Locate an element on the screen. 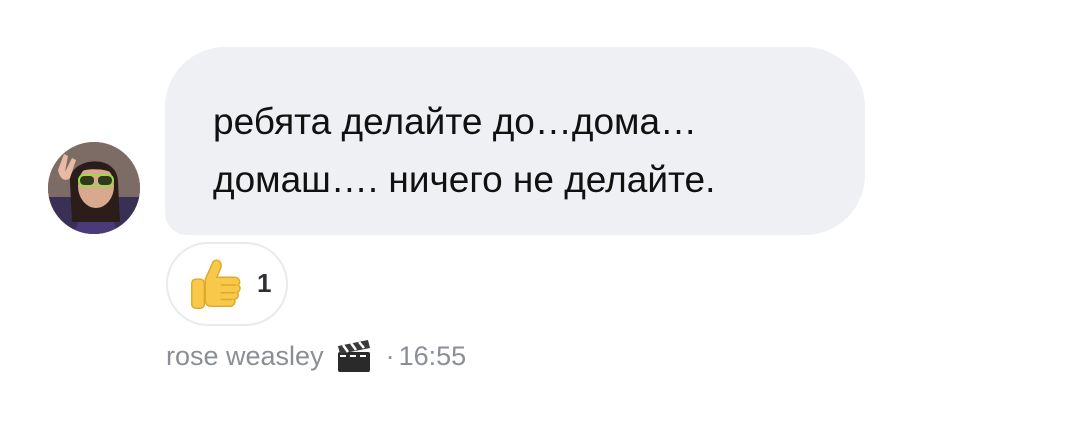  reaction-button: 1 is located at coordinates (227, 284).